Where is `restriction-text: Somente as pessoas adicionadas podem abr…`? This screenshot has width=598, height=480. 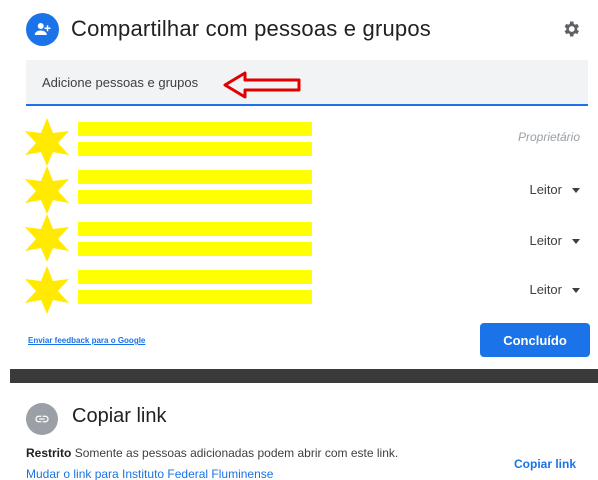
restriction-text: Somente as pessoas adicionadas podem abr… is located at coordinates (236, 453).